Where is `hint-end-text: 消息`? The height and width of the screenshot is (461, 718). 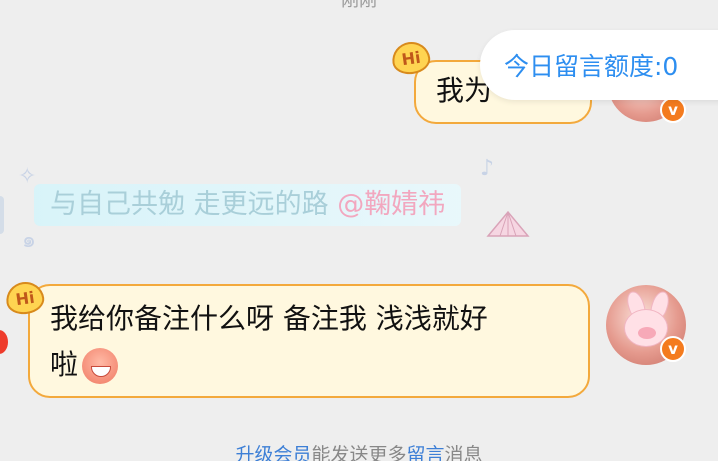
hint-end-text: 消息 is located at coordinates (463, 452).